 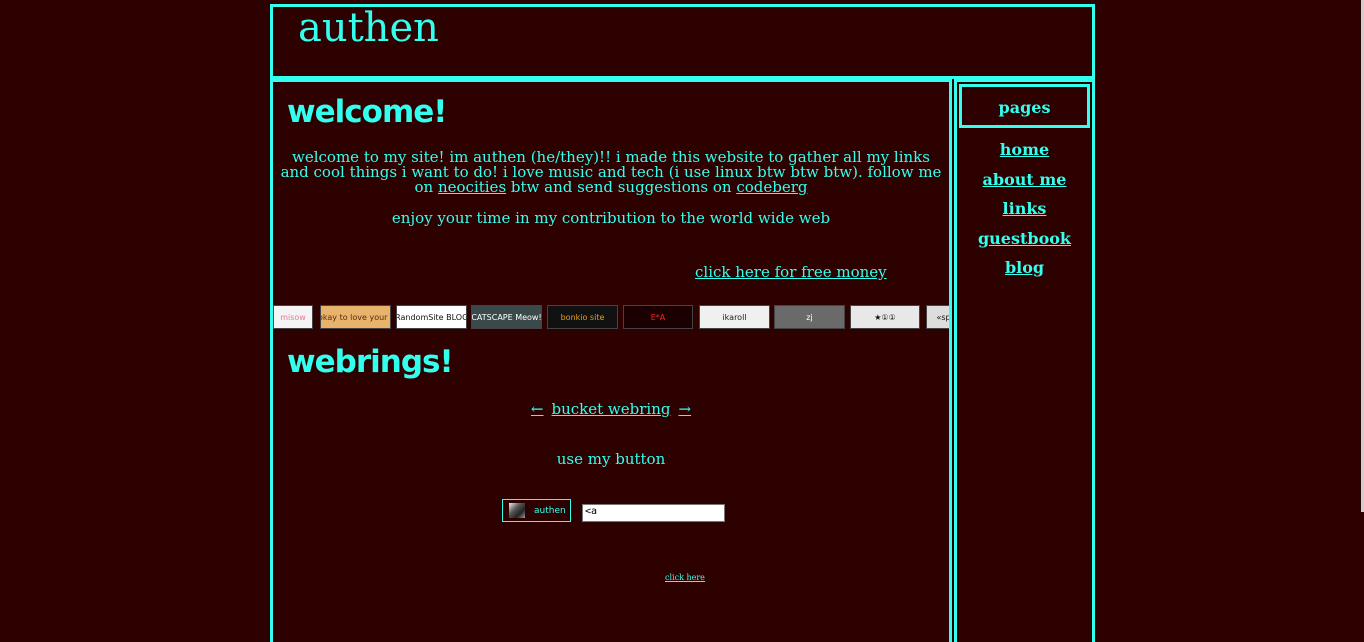 What do you see at coordinates (517, 510) in the screenshot?
I see `button-thumbnail-icon` at bounding box center [517, 510].